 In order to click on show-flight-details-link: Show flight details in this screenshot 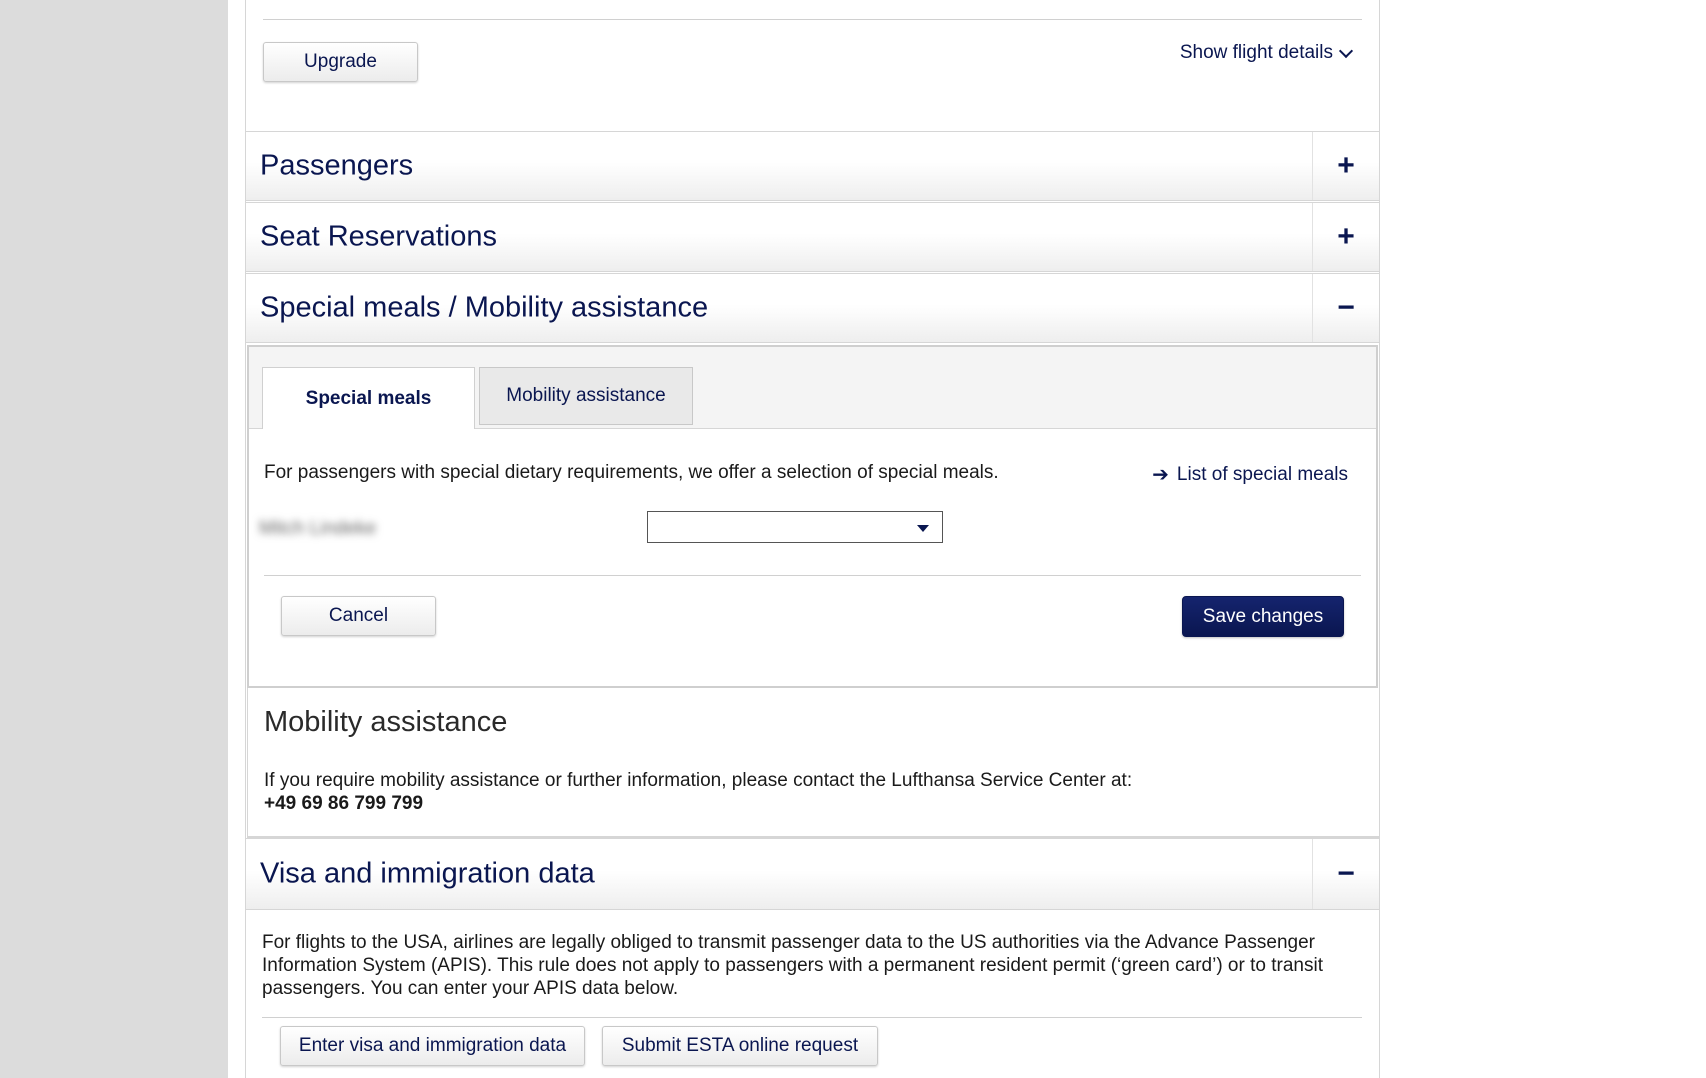, I will do `click(1266, 53)`.